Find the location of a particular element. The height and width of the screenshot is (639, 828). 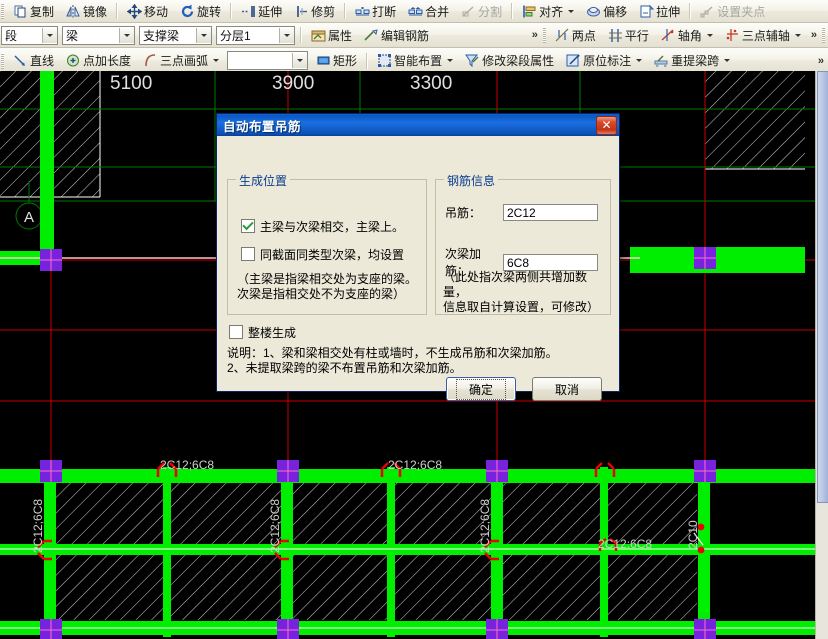

in-situ-annotation-button: 原位标注 is located at coordinates (604, 60).